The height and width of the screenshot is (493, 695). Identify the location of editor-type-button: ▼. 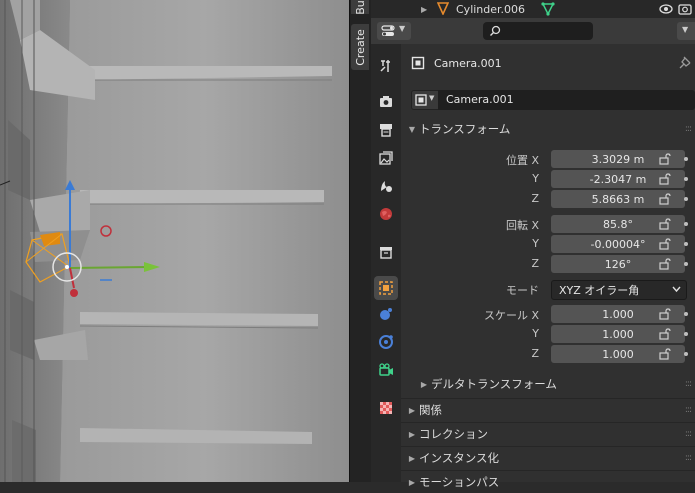
(394, 31).